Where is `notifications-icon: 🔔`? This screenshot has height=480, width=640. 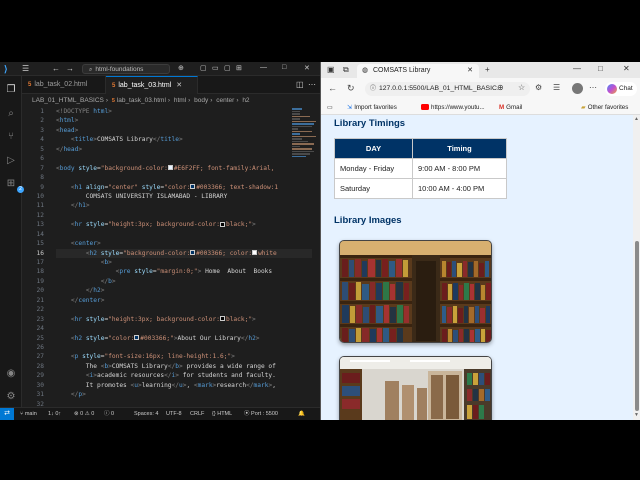
notifications-icon: 🔔 is located at coordinates (301, 414).